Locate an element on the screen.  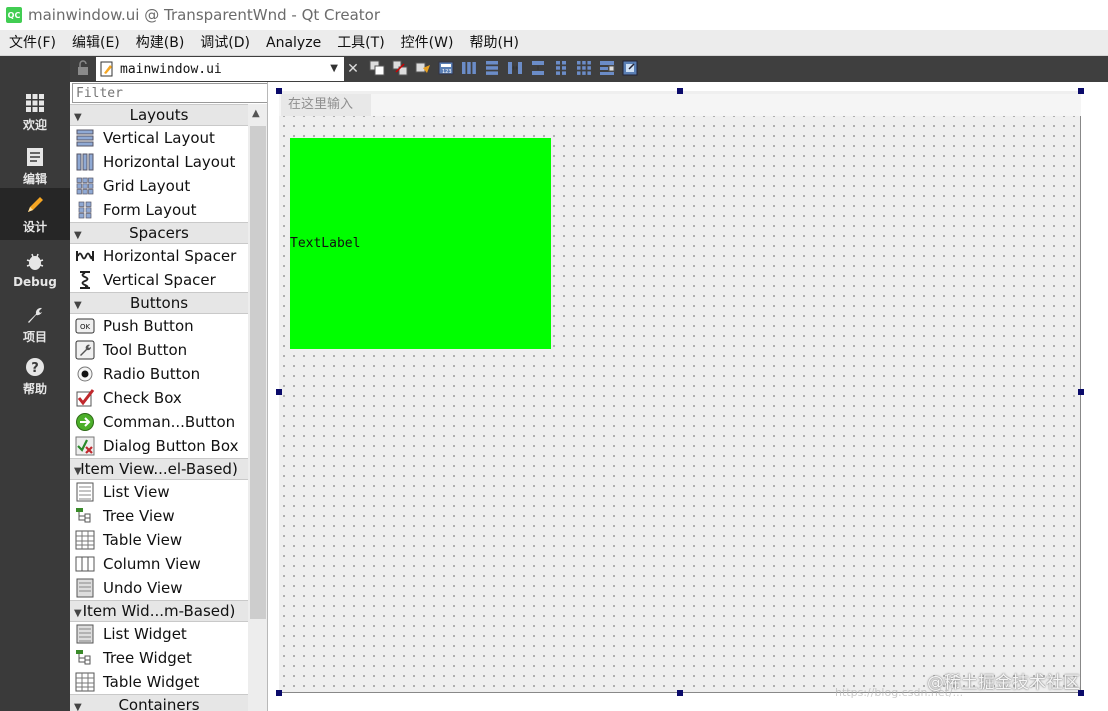
widget-dialog-button-box: Dialog Button Box is located at coordinates (159, 446).